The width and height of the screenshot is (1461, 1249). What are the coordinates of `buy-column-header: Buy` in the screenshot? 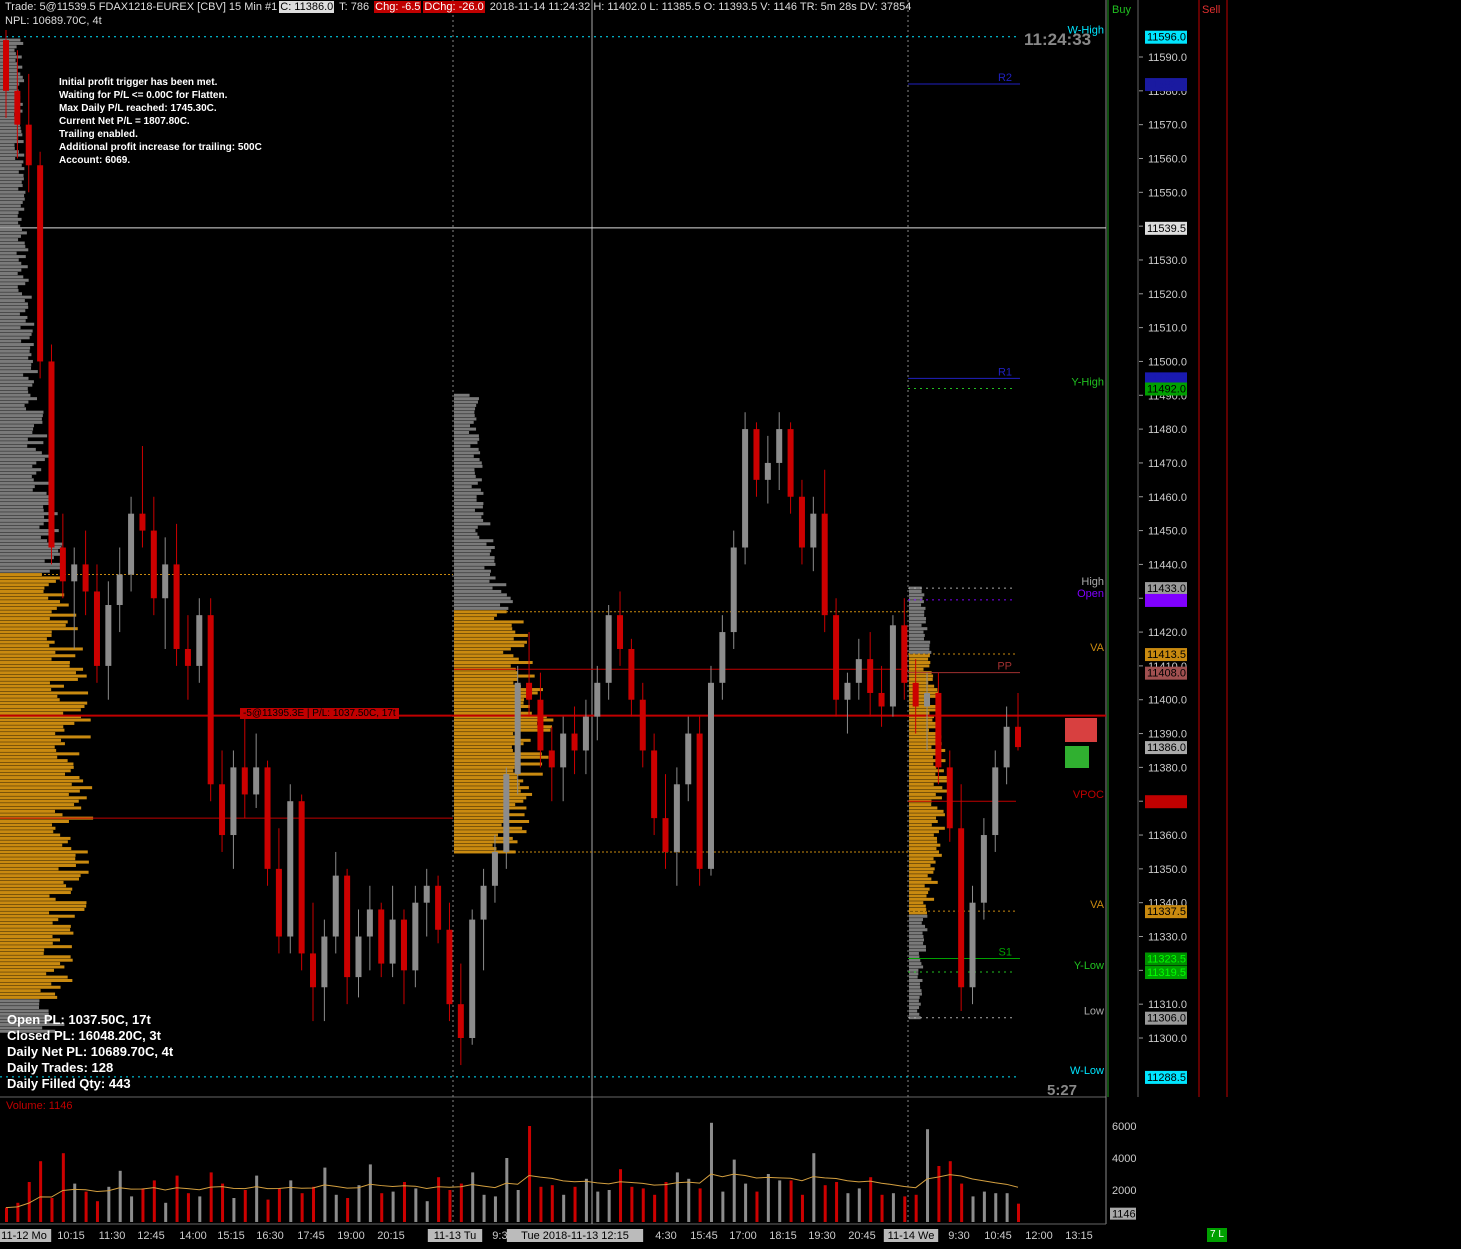 It's located at (1121, 10).